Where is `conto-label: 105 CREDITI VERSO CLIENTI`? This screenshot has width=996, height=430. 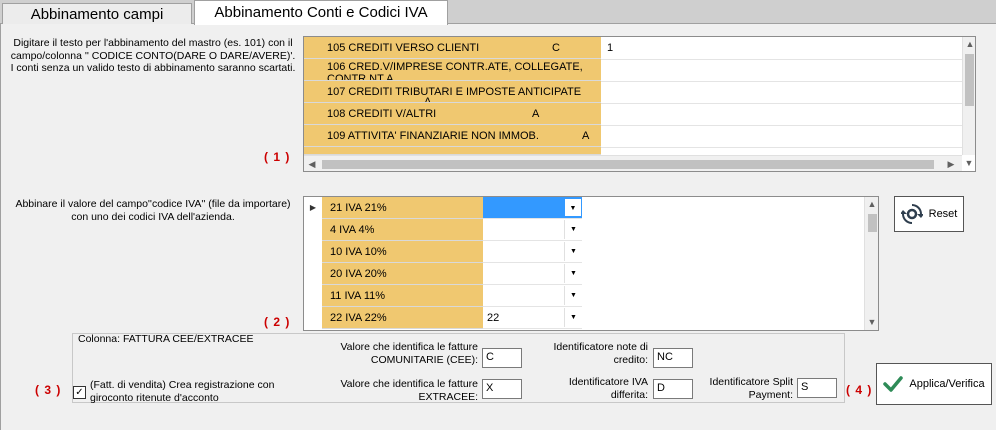 conto-label: 105 CREDITI VERSO CLIENTI is located at coordinates (403, 48).